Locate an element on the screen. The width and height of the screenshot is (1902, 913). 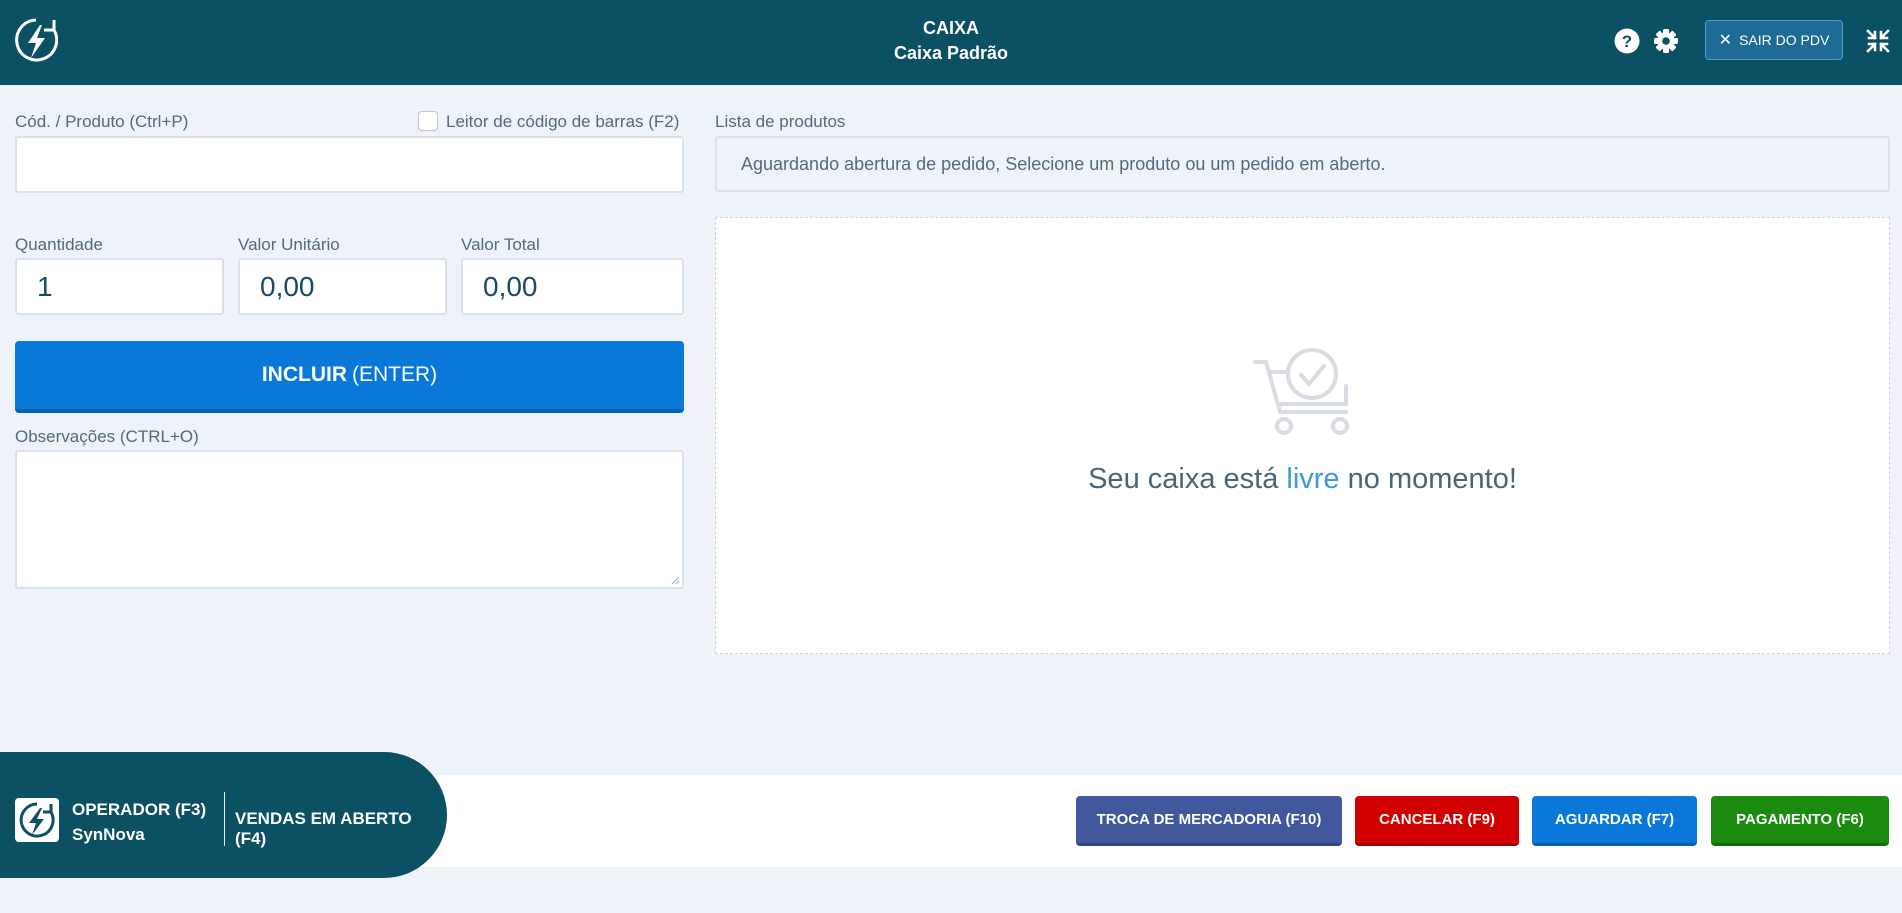
product-label: Cód. / Produto (Ctrl+P) is located at coordinates (102, 121).